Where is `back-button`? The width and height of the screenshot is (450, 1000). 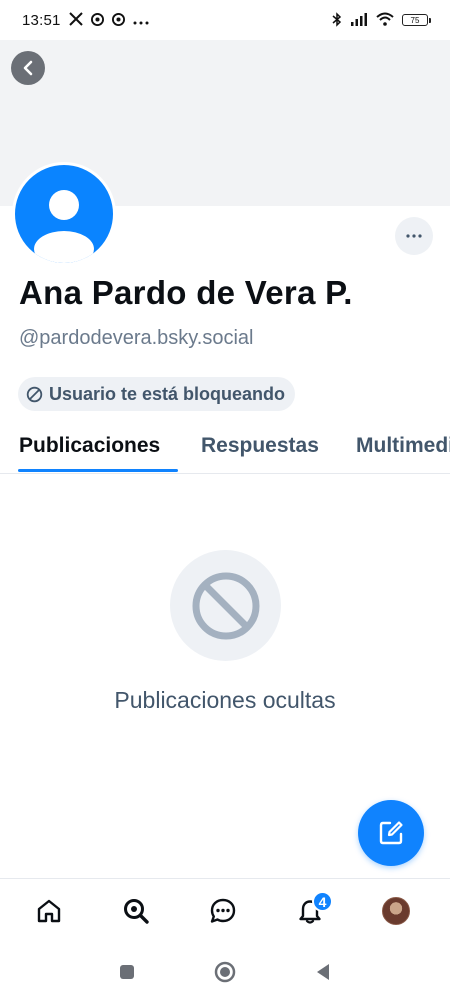
back-button is located at coordinates (28, 68).